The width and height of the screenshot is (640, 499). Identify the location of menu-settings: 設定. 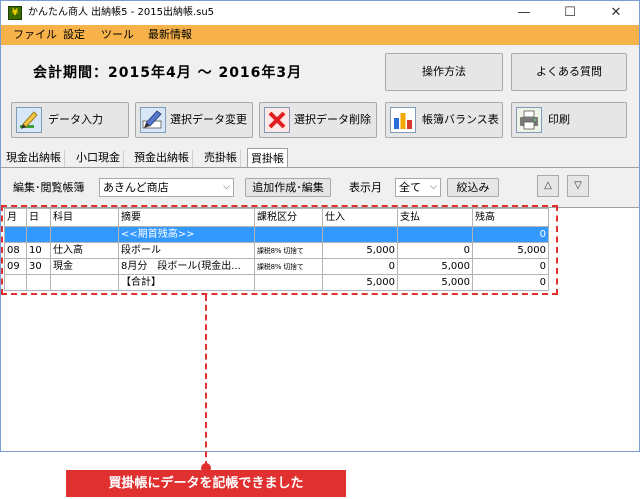
(74, 35).